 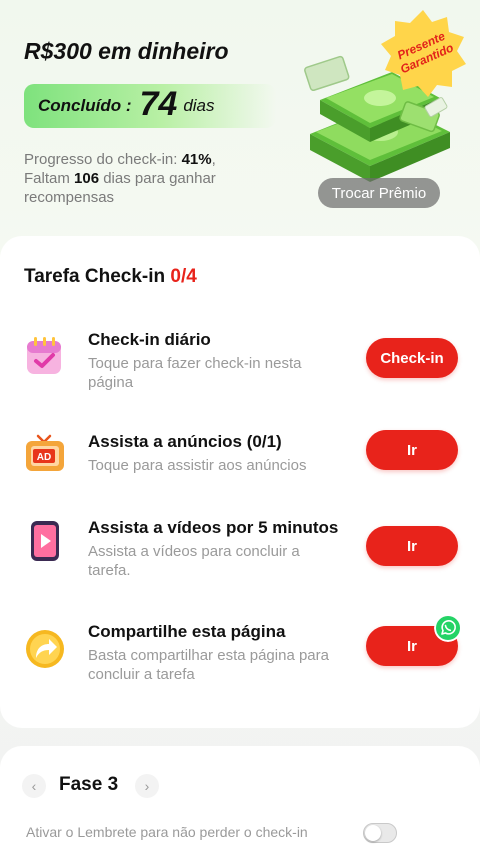 What do you see at coordinates (34, 786) in the screenshot?
I see `previous-phase-chevron-left-icon: ‹` at bounding box center [34, 786].